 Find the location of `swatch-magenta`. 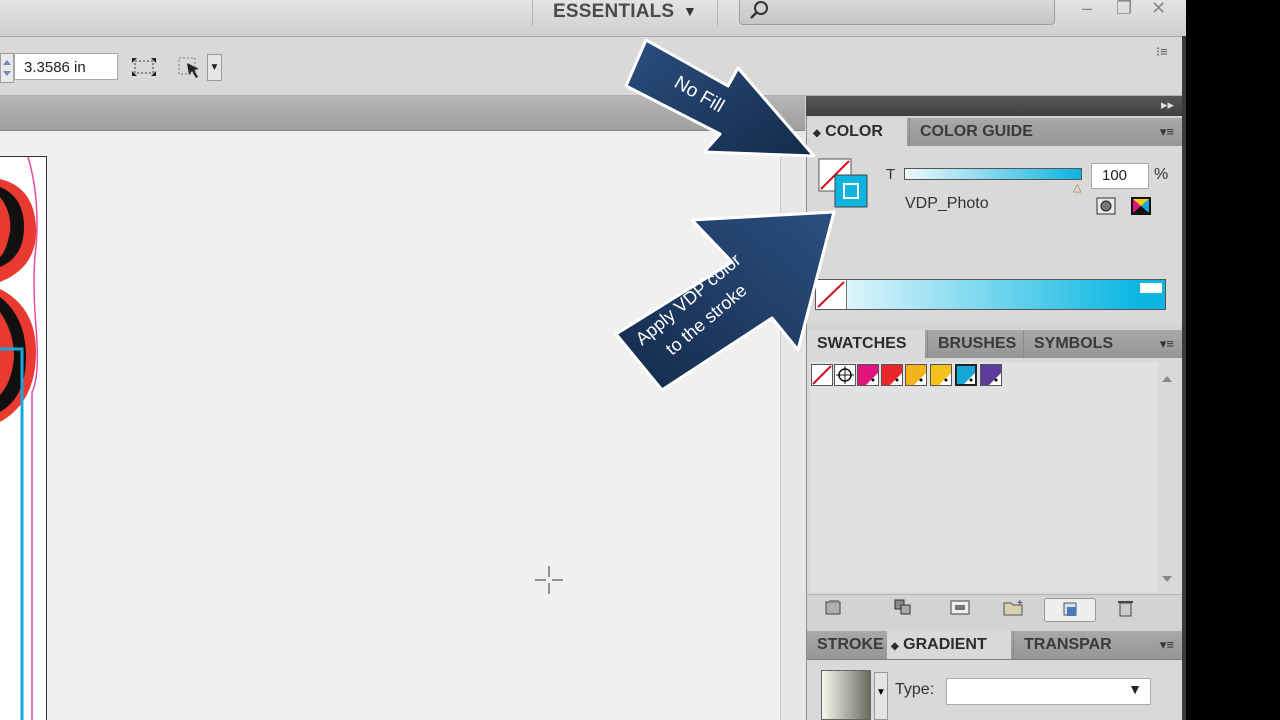

swatch-magenta is located at coordinates (868, 375).